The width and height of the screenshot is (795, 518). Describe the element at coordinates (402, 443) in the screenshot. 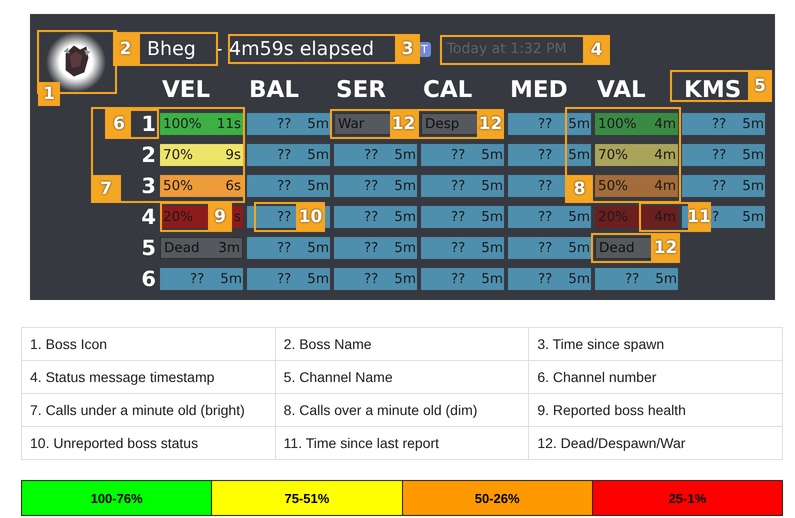

I see `table-cell: 11. Time since last report` at that location.